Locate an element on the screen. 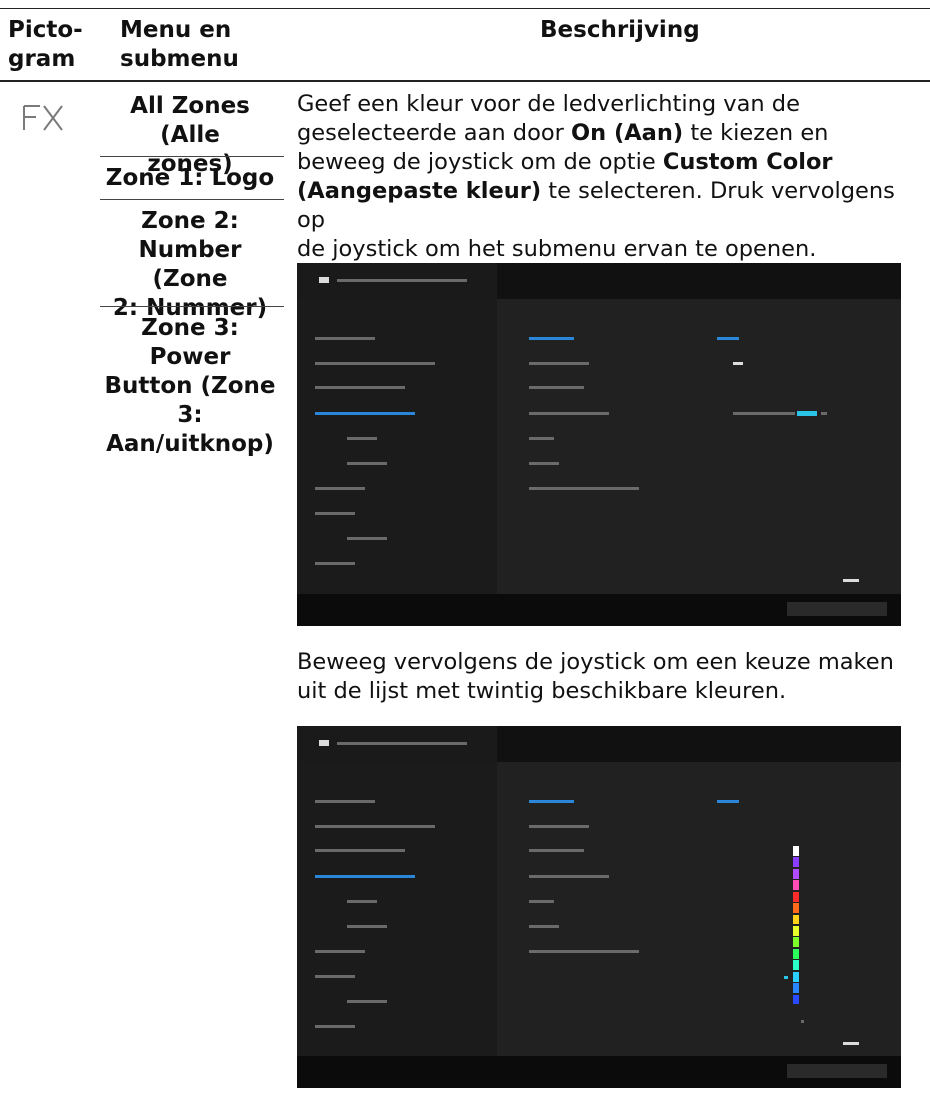 The width and height of the screenshot is (930, 1099). header-menu-line1: Menu en is located at coordinates (176, 30).